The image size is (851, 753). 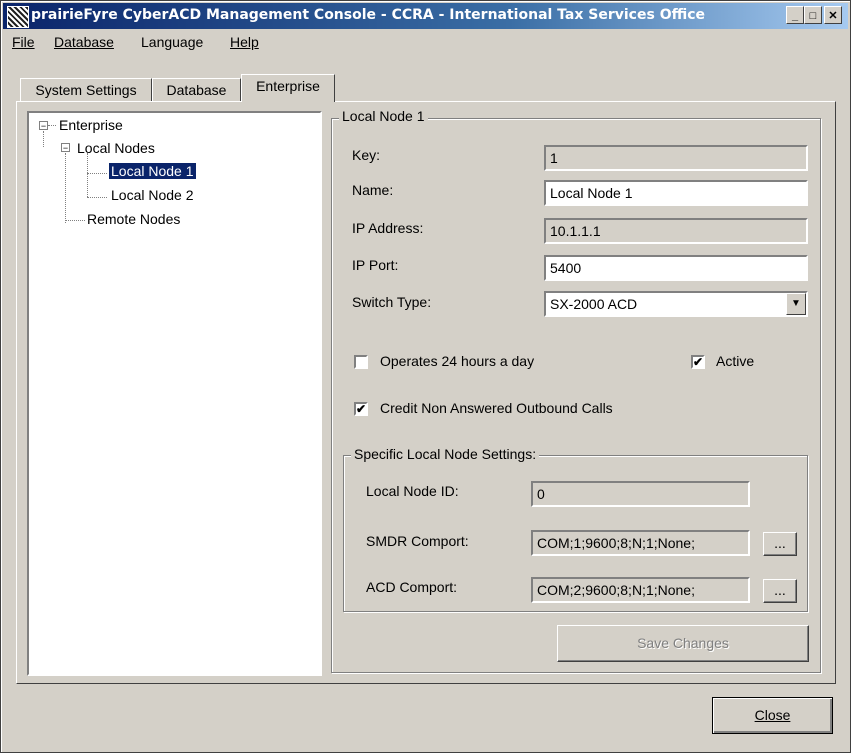 I want to click on switch-type-label: Switch Type:, so click(x=392, y=302).